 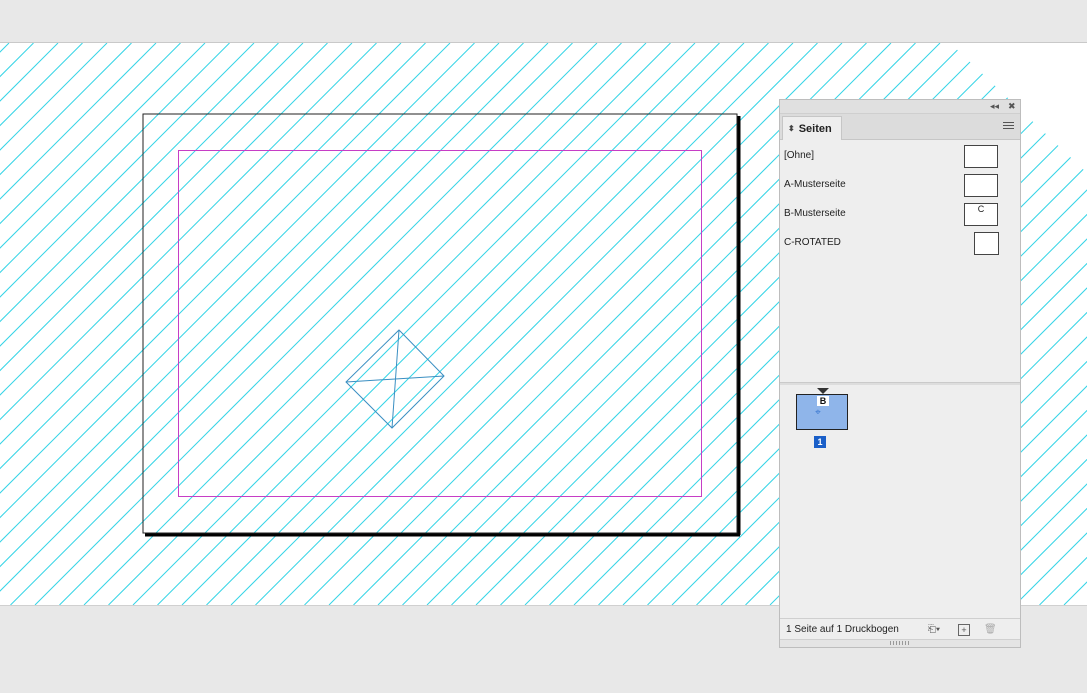 I want to click on panel-menu-icon, so click(x=1008, y=126).